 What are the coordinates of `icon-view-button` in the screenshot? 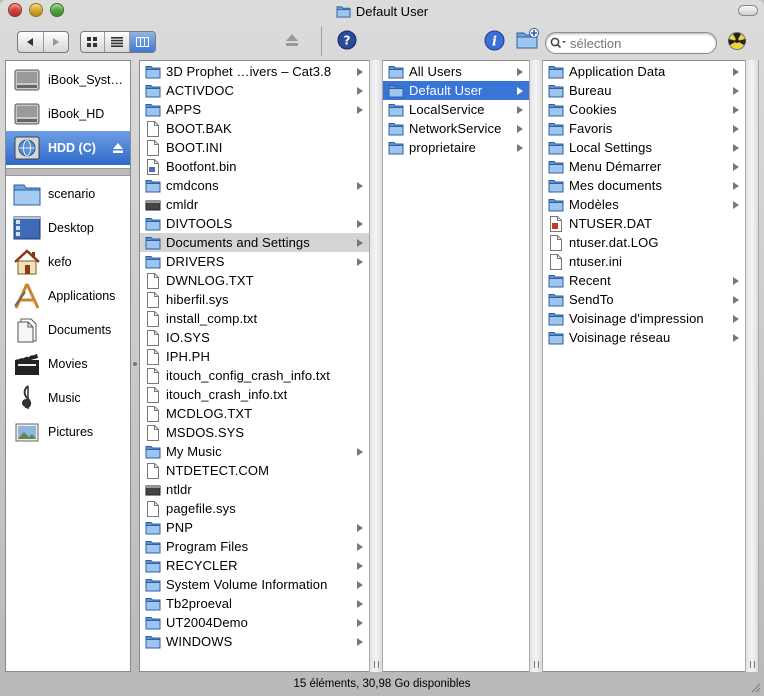 It's located at (93, 42).